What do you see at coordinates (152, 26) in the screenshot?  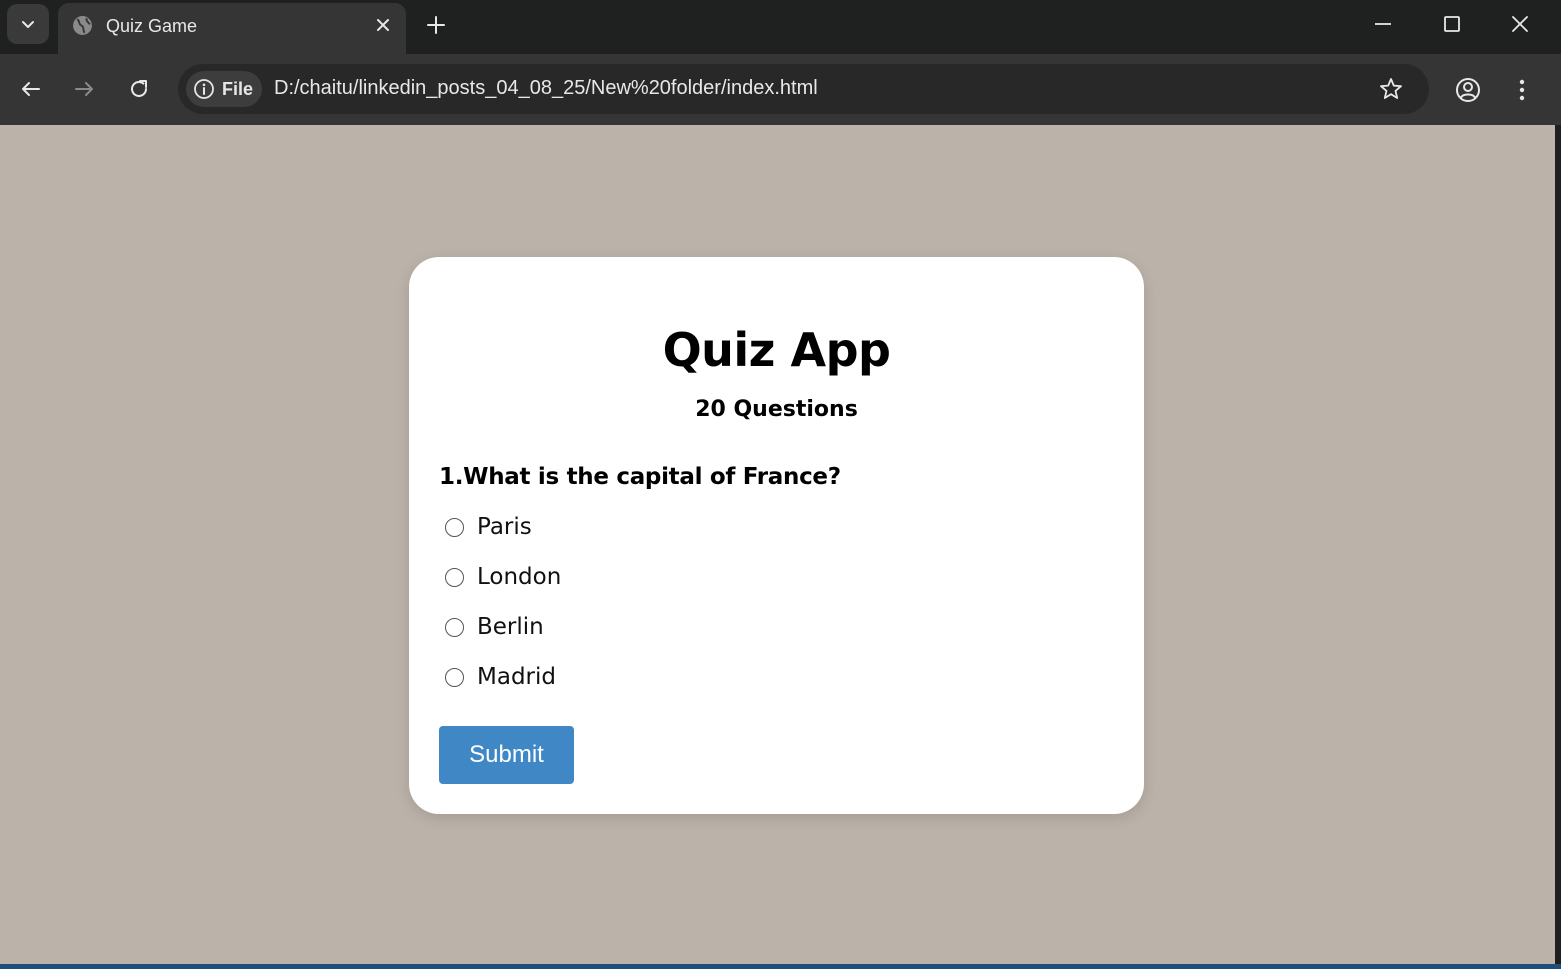 I see `tab-title: Quiz Game` at bounding box center [152, 26].